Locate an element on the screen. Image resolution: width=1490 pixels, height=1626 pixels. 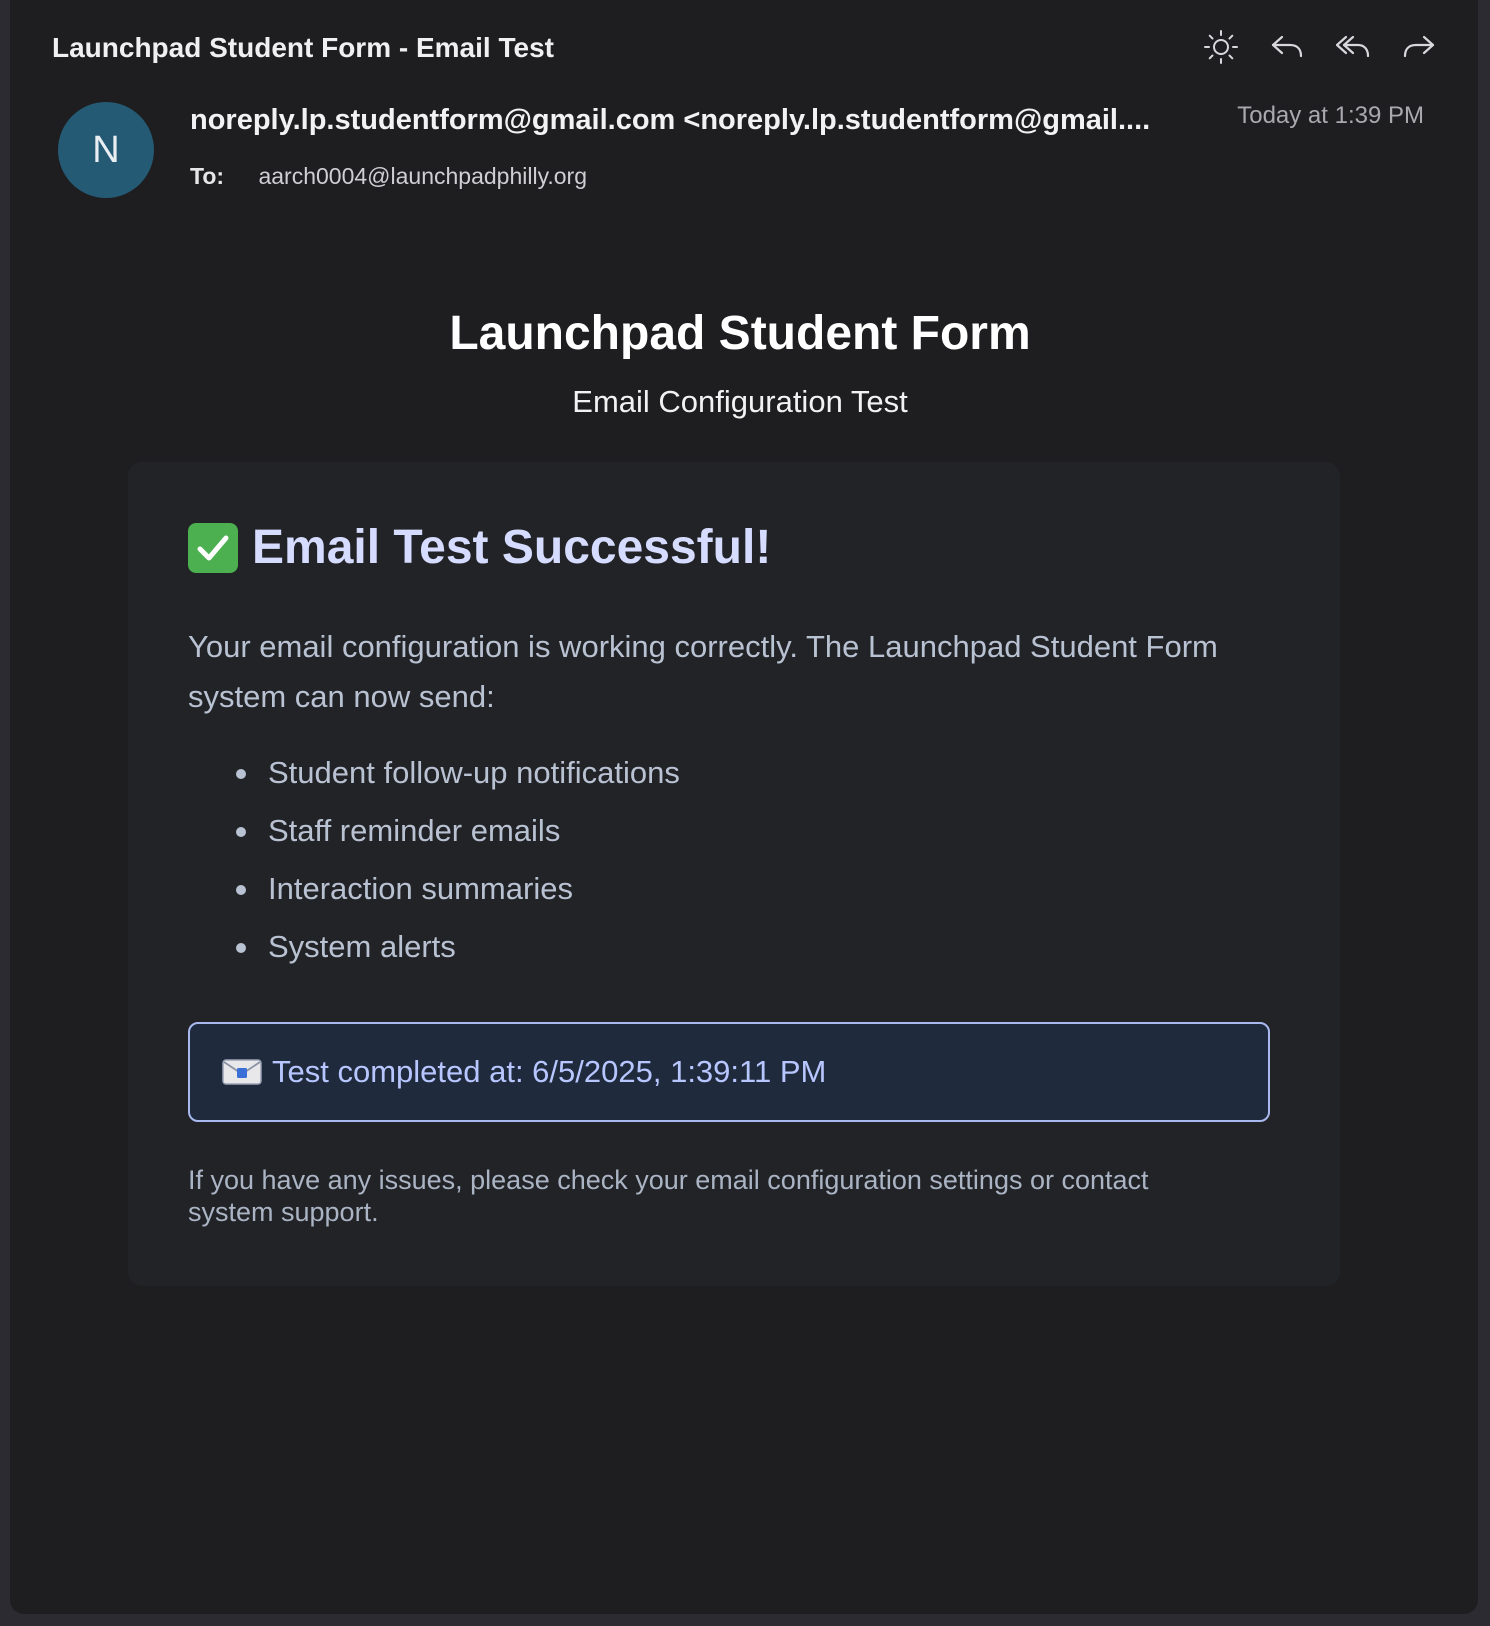
reply-all-icon is located at coordinates (1352, 46).